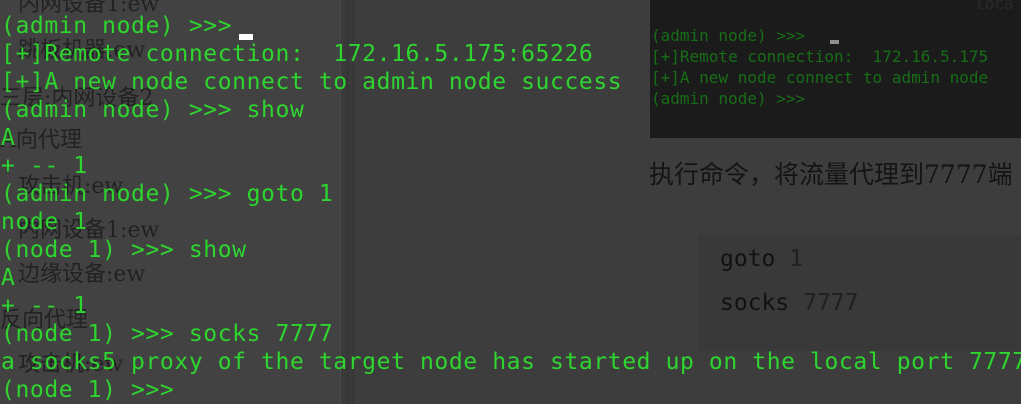  What do you see at coordinates (859, 293) in the screenshot?
I see `code-block: goto 1 socks 7777` at bounding box center [859, 293].